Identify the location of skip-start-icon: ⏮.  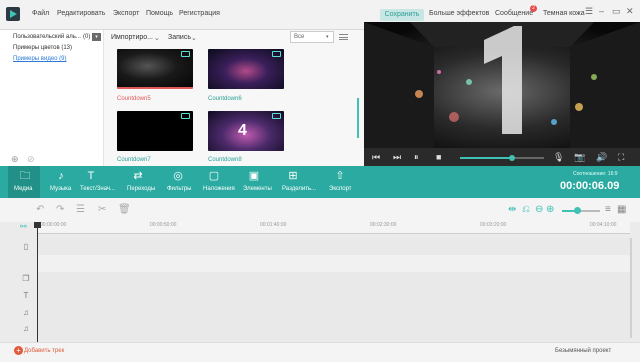
(376, 157).